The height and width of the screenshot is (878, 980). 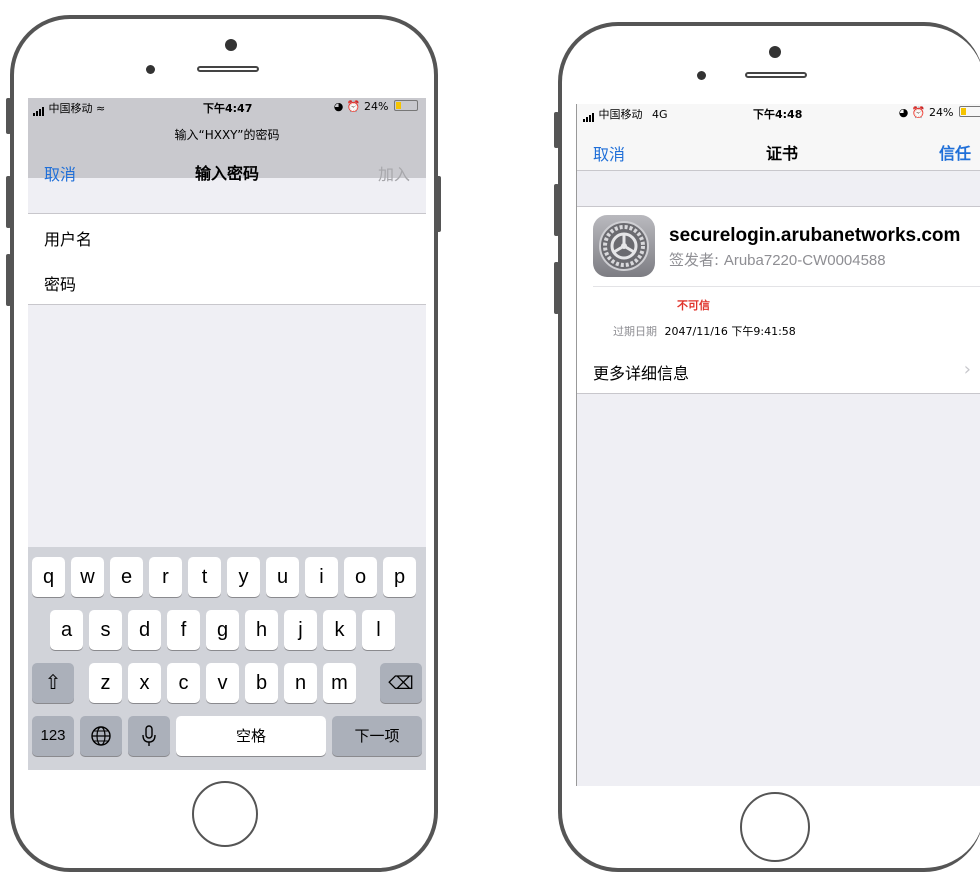 I want to click on key-l: l, so click(x=378, y=630).